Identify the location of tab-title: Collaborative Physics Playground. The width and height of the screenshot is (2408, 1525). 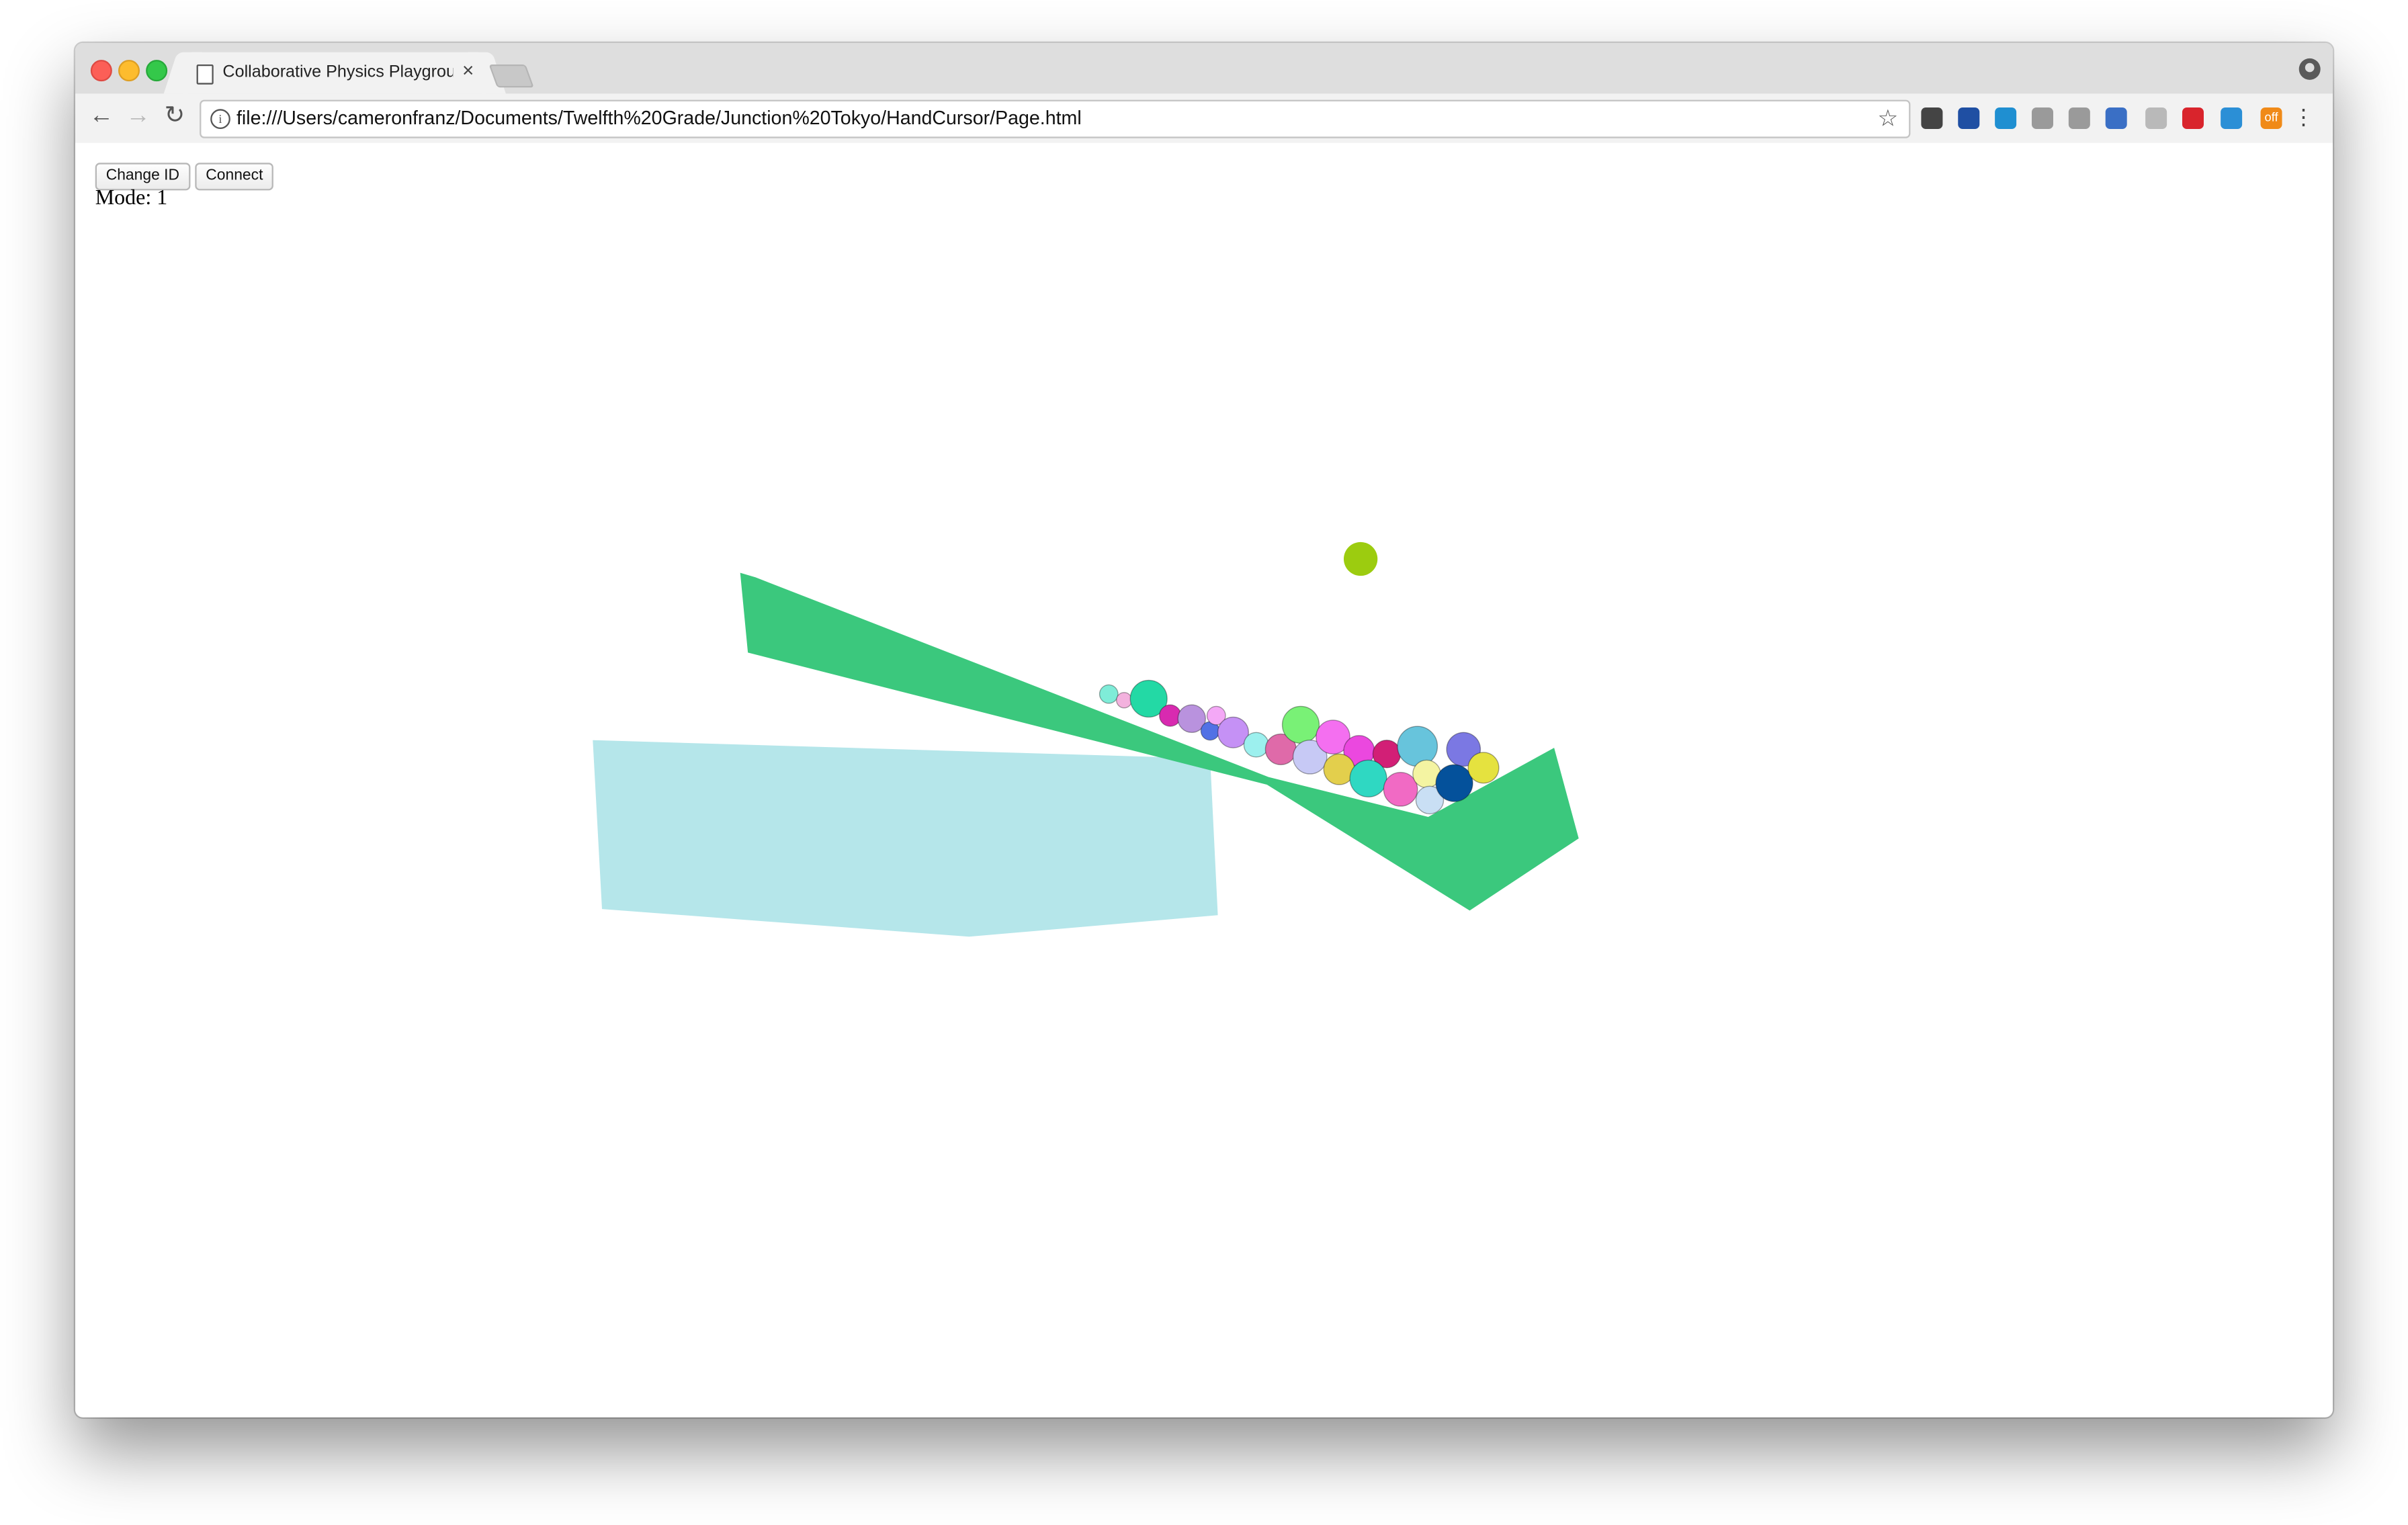
(338, 72).